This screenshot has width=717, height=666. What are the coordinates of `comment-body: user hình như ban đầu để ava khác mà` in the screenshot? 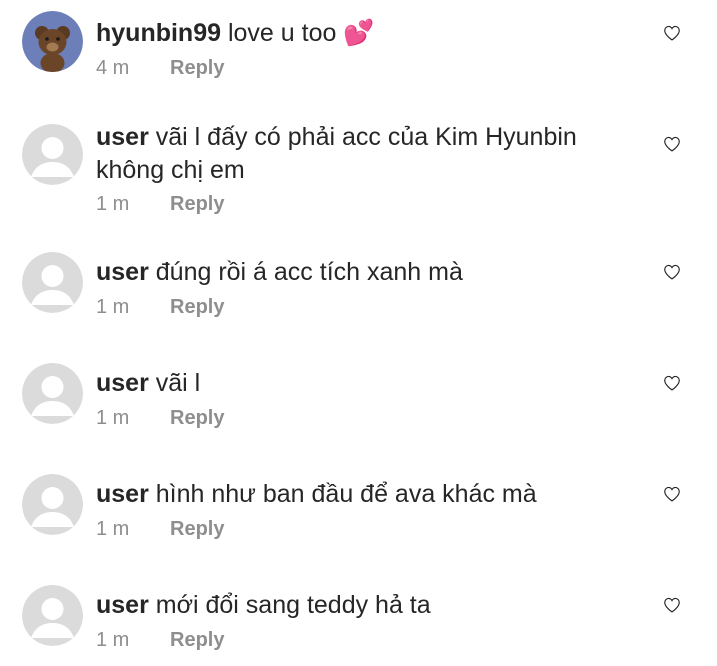 It's located at (368, 494).